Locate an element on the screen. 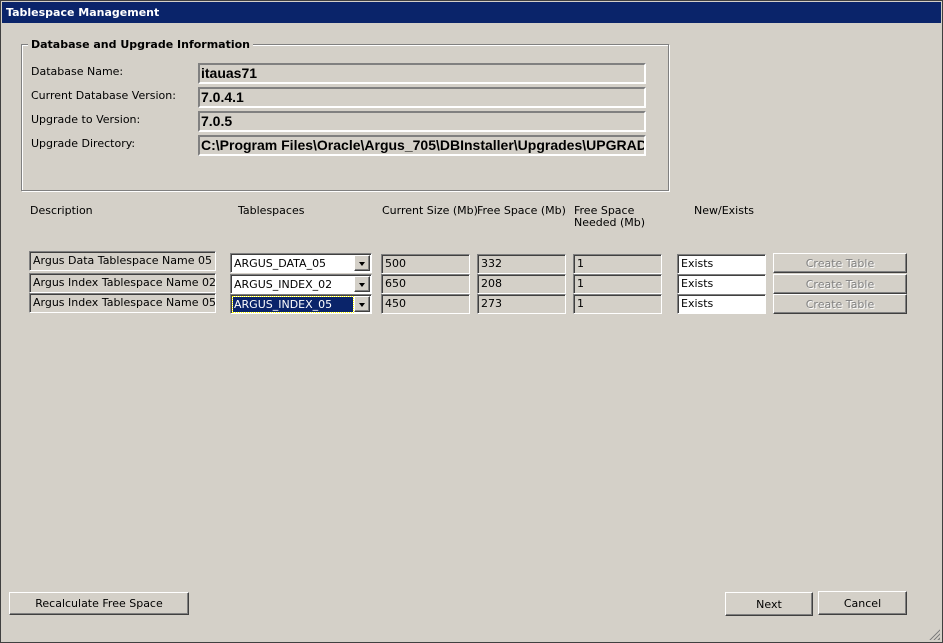 This screenshot has width=943, height=643. tablespace-value: ARGUS_INDEX_02 is located at coordinates (283, 284).